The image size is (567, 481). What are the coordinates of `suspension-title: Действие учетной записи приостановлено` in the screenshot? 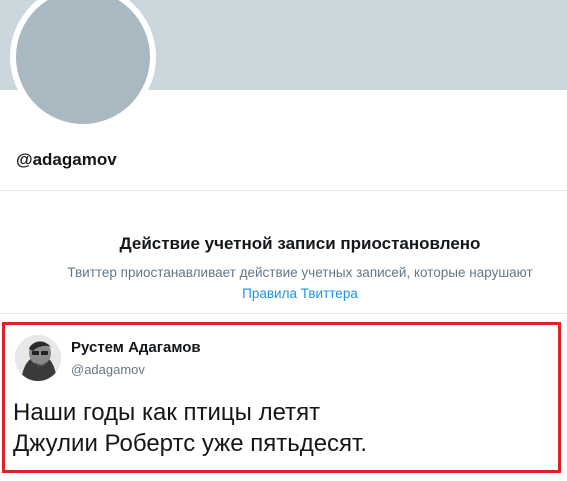 It's located at (300, 243).